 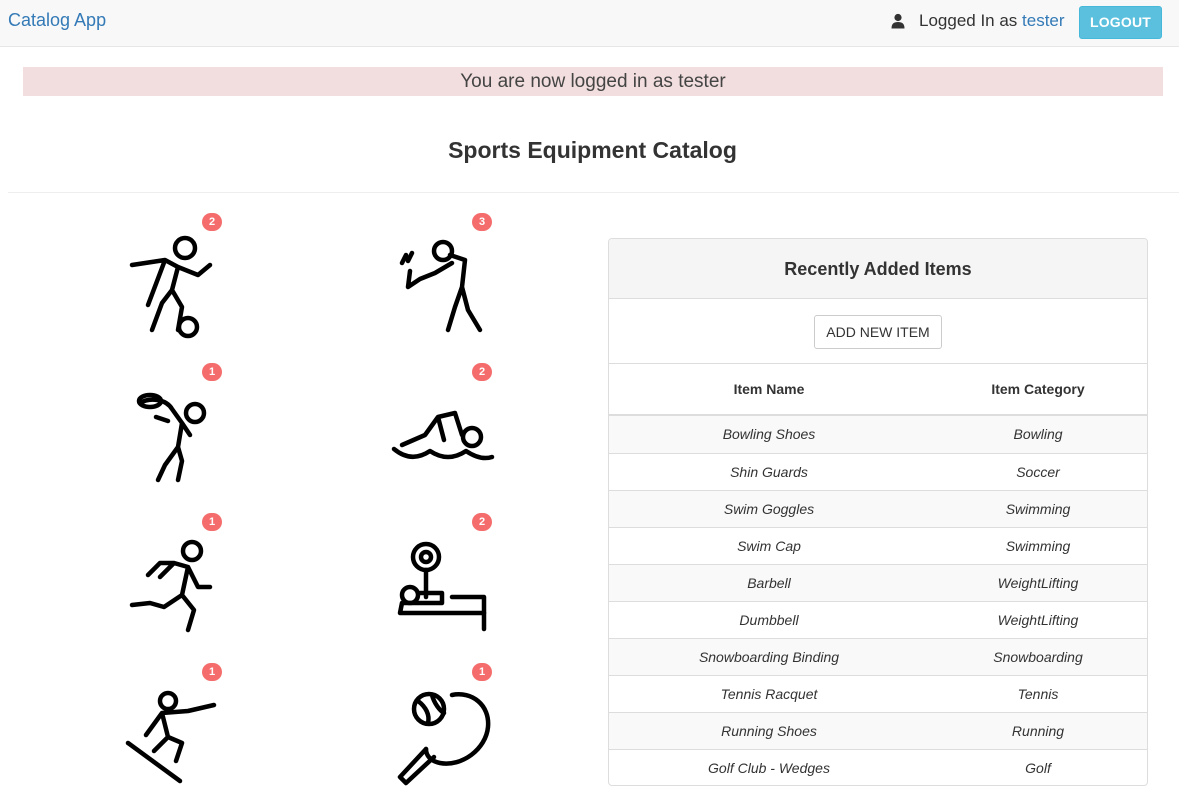 I want to click on running-icon, so click(x=171, y=586).